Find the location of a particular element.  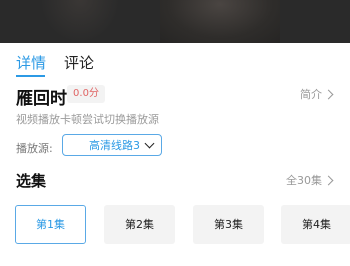

chevron-down-icon is located at coordinates (149, 143).